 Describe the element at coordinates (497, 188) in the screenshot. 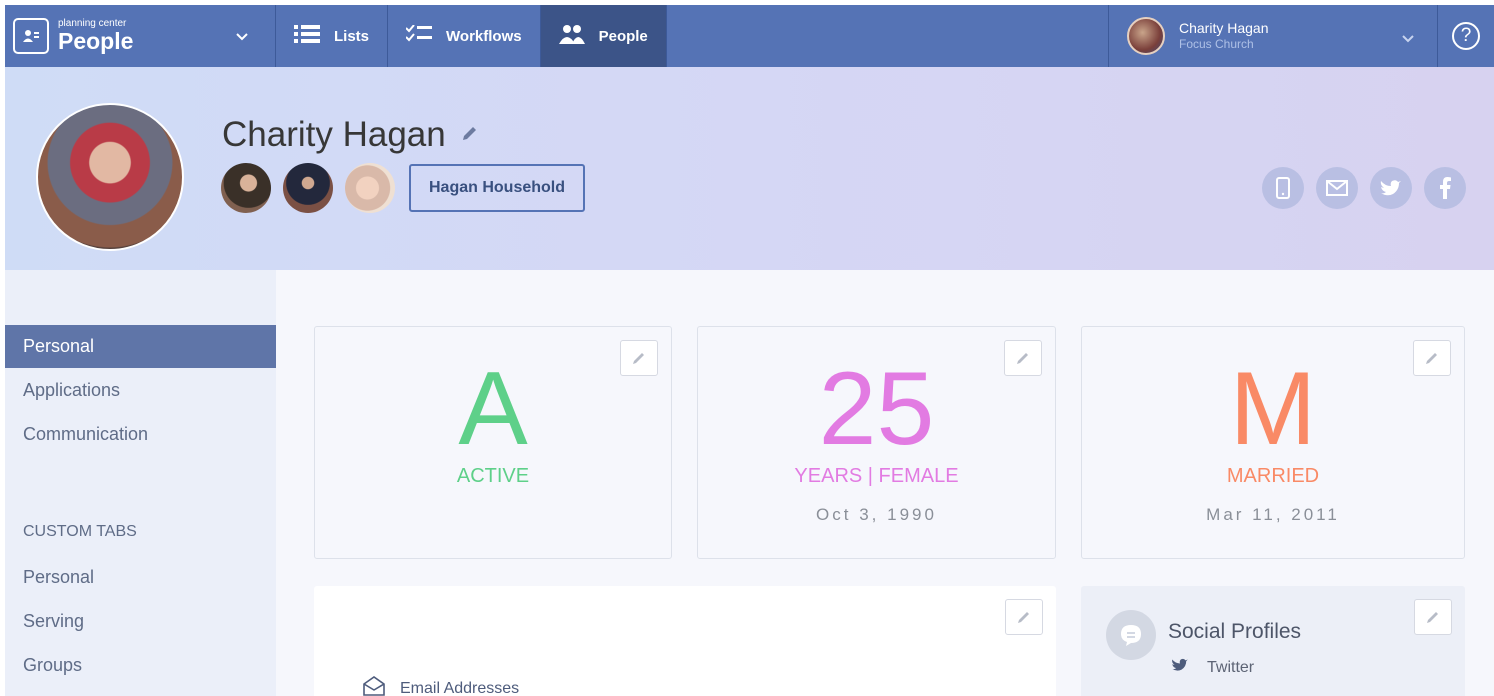

I see `household-button: Hagan Household` at that location.